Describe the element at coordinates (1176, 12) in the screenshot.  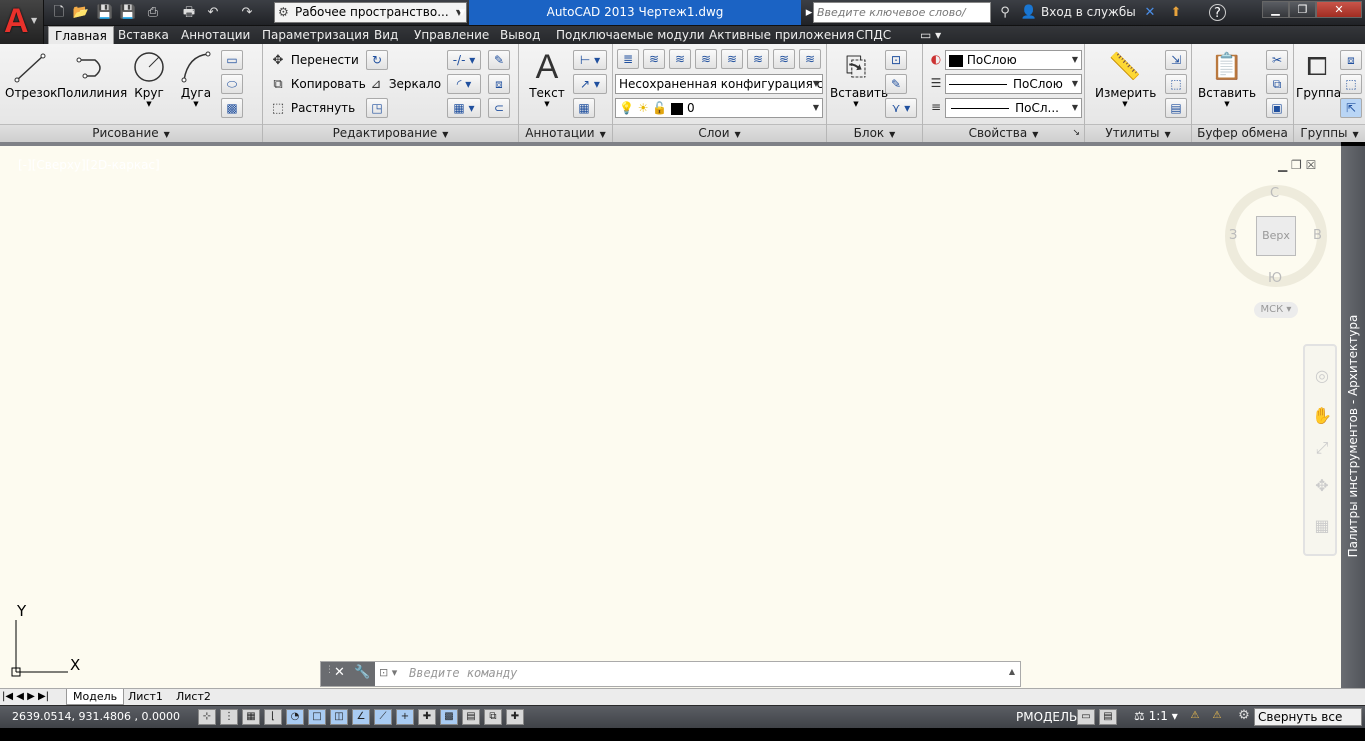
I see `subscription-icon: ⬆` at that location.